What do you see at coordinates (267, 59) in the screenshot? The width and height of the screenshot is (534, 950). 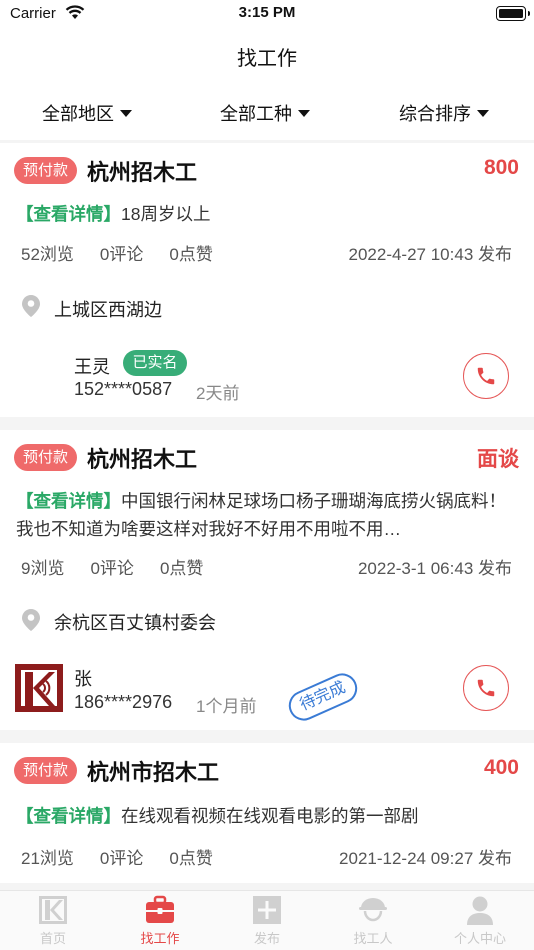 I see `page-title: 找工作` at bounding box center [267, 59].